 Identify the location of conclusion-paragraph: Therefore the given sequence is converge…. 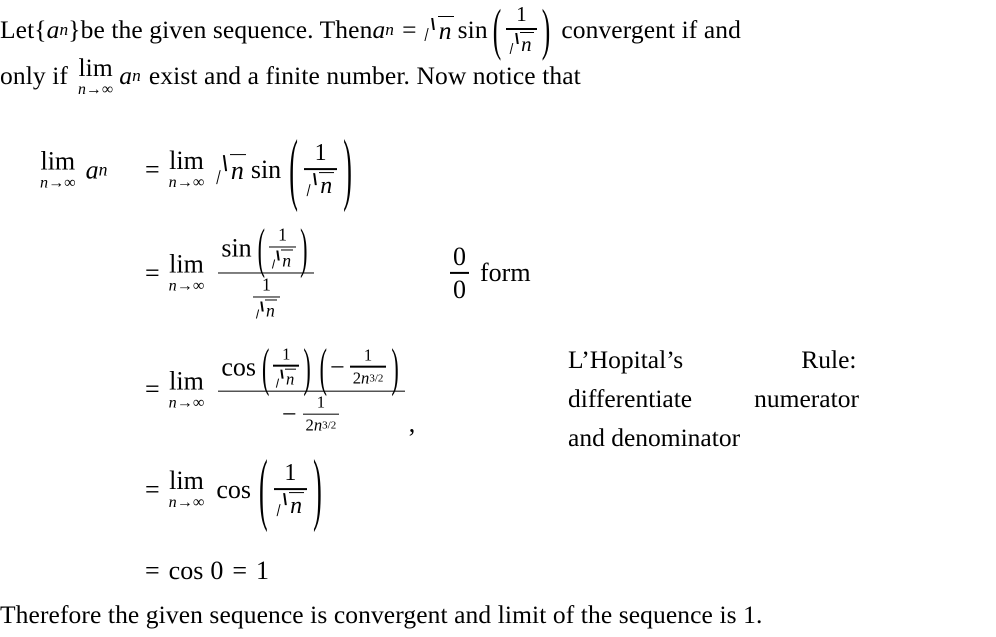
(498, 615).